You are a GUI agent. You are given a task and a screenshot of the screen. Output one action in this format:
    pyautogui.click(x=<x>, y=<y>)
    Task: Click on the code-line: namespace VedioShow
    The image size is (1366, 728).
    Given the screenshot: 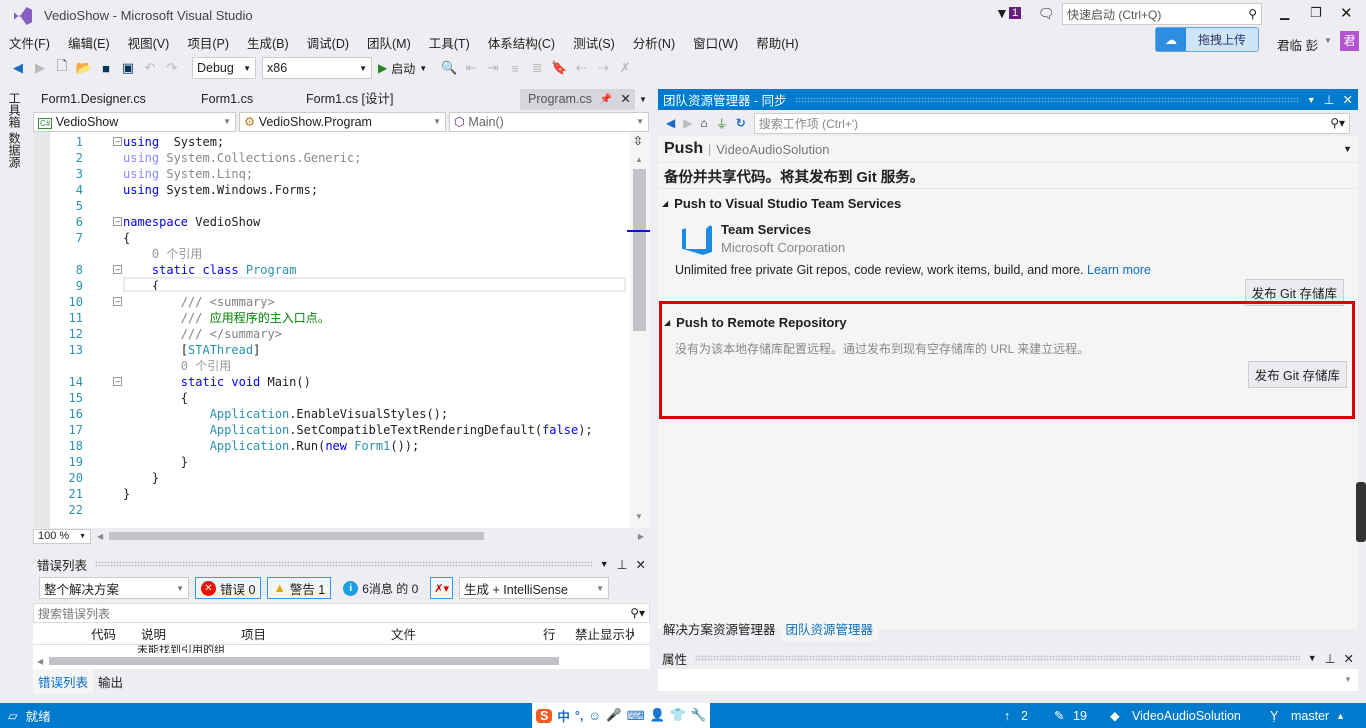 What is the action you would take?
    pyautogui.click(x=191, y=222)
    